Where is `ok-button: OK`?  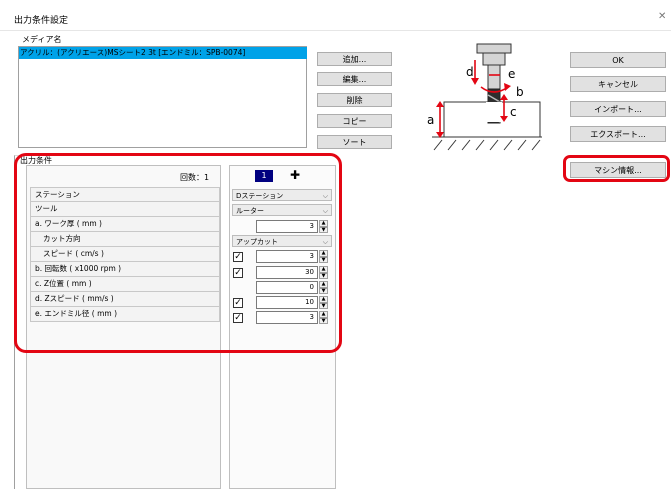
ok-button: OK is located at coordinates (618, 60).